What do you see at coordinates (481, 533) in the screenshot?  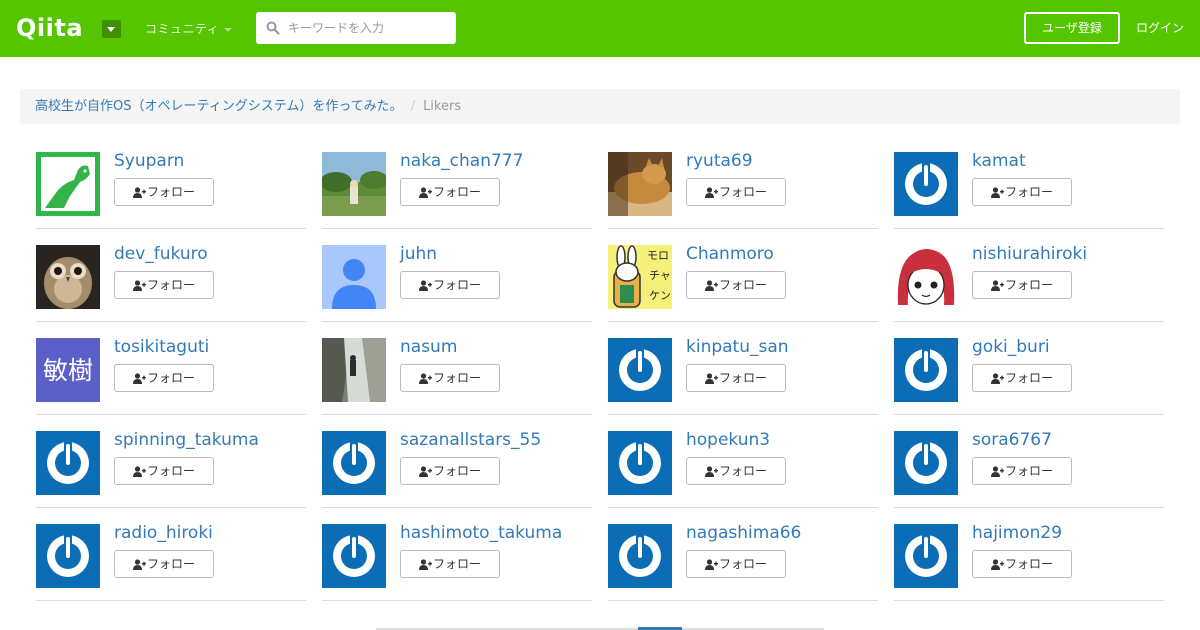 I see `user-name-link: hashimoto_takuma` at bounding box center [481, 533].